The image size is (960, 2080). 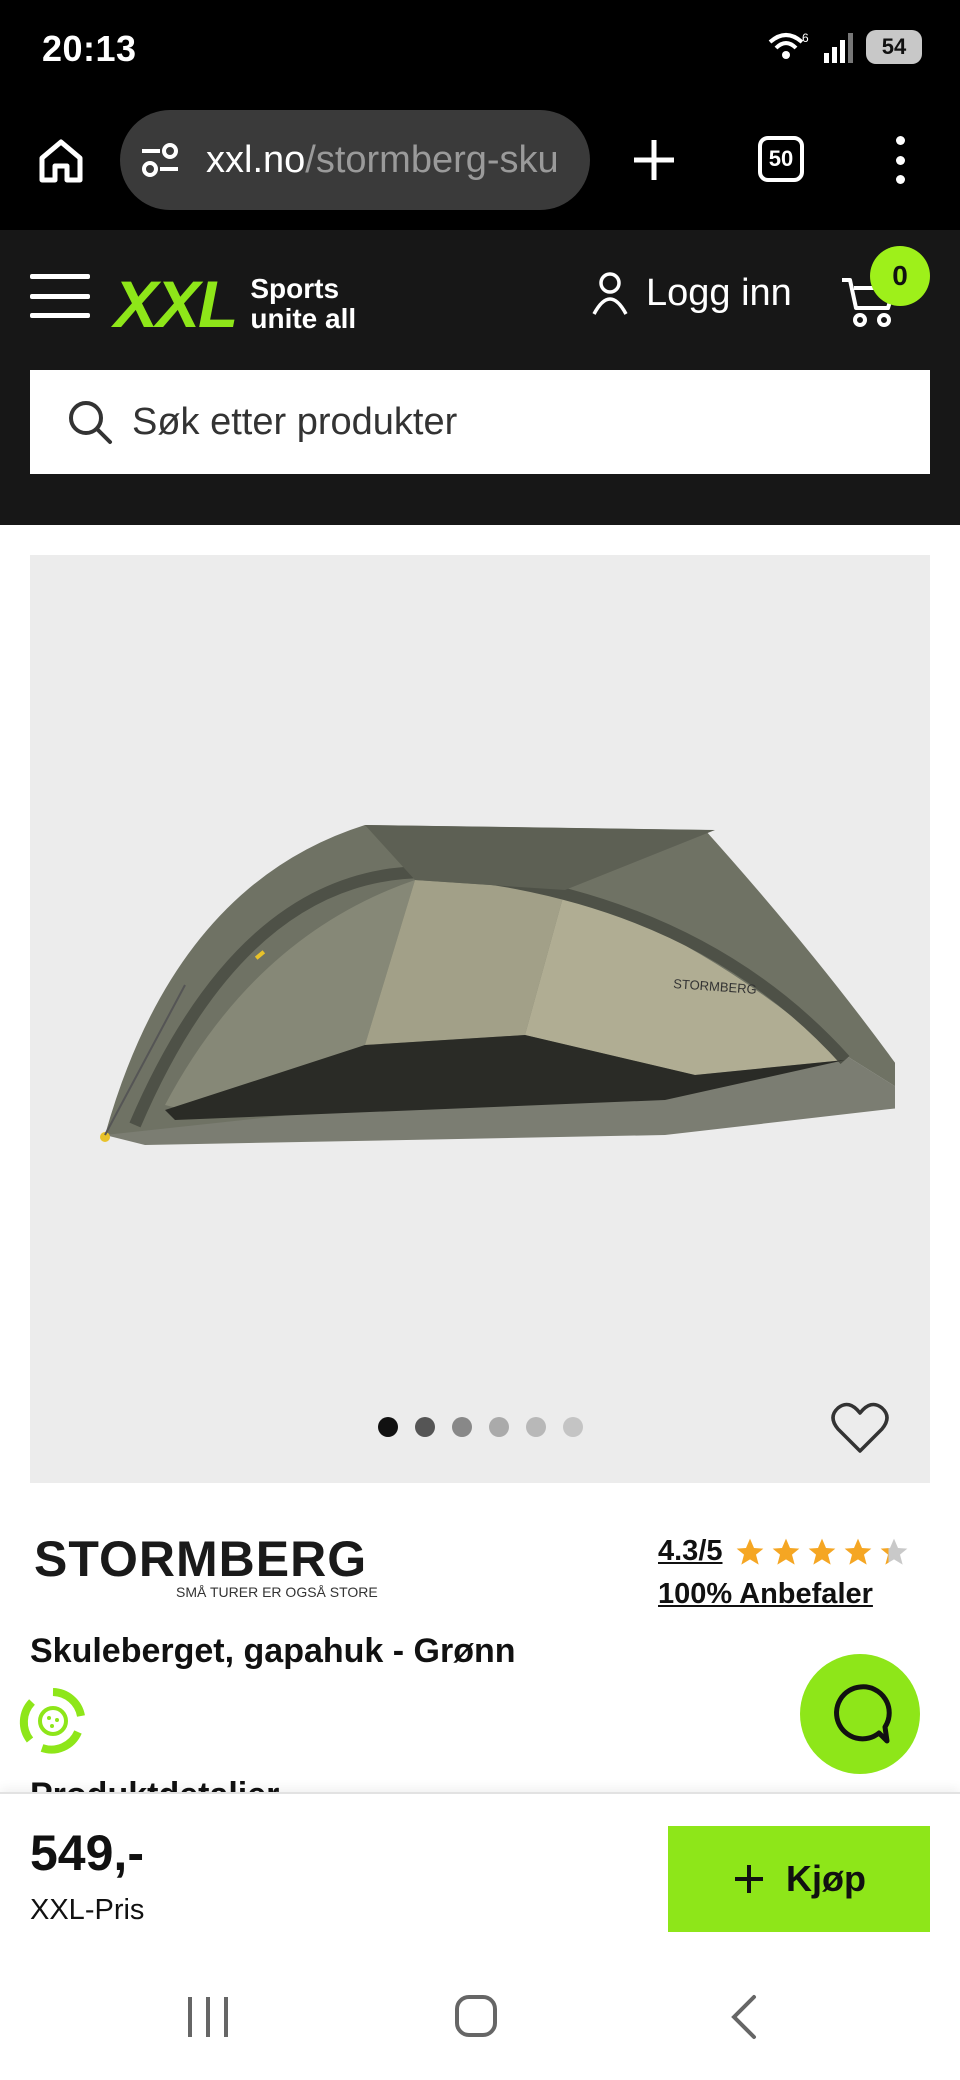 What do you see at coordinates (87, 1853) in the screenshot?
I see `price: 549,-` at bounding box center [87, 1853].